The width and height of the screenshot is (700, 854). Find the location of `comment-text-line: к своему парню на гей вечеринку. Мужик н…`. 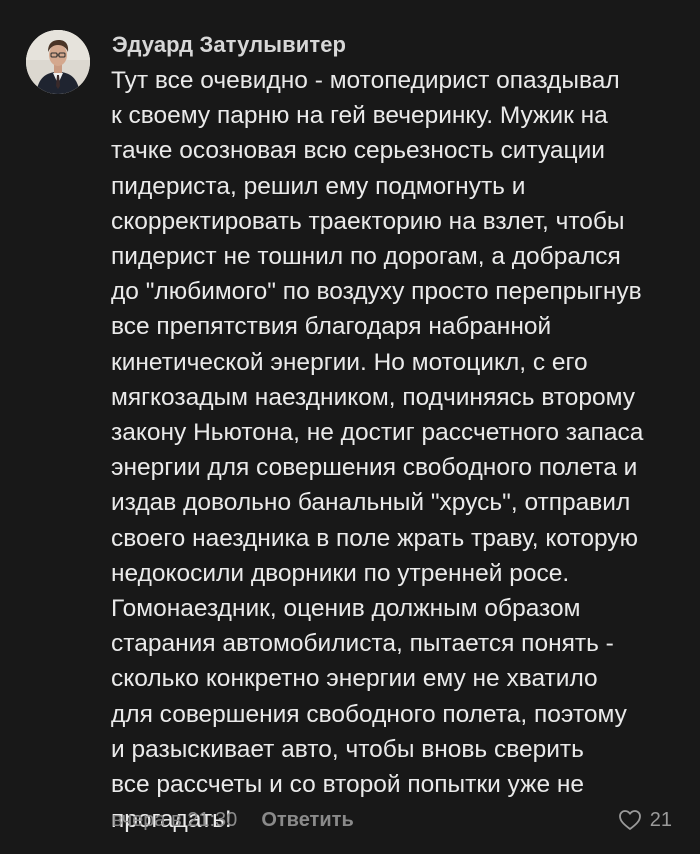

comment-text-line: к своему парню на гей вечеринку. Мужик н… is located at coordinates (359, 116).